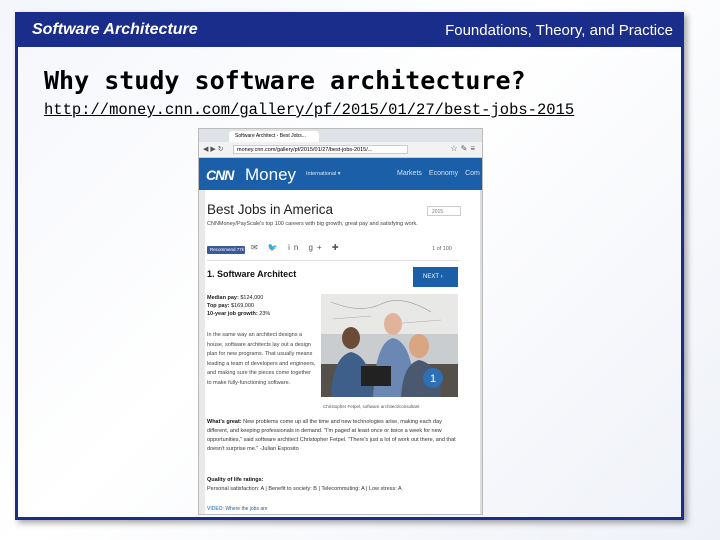 The width and height of the screenshot is (720, 540). I want to click on stat-label: 10-year job growth:, so click(232, 314).